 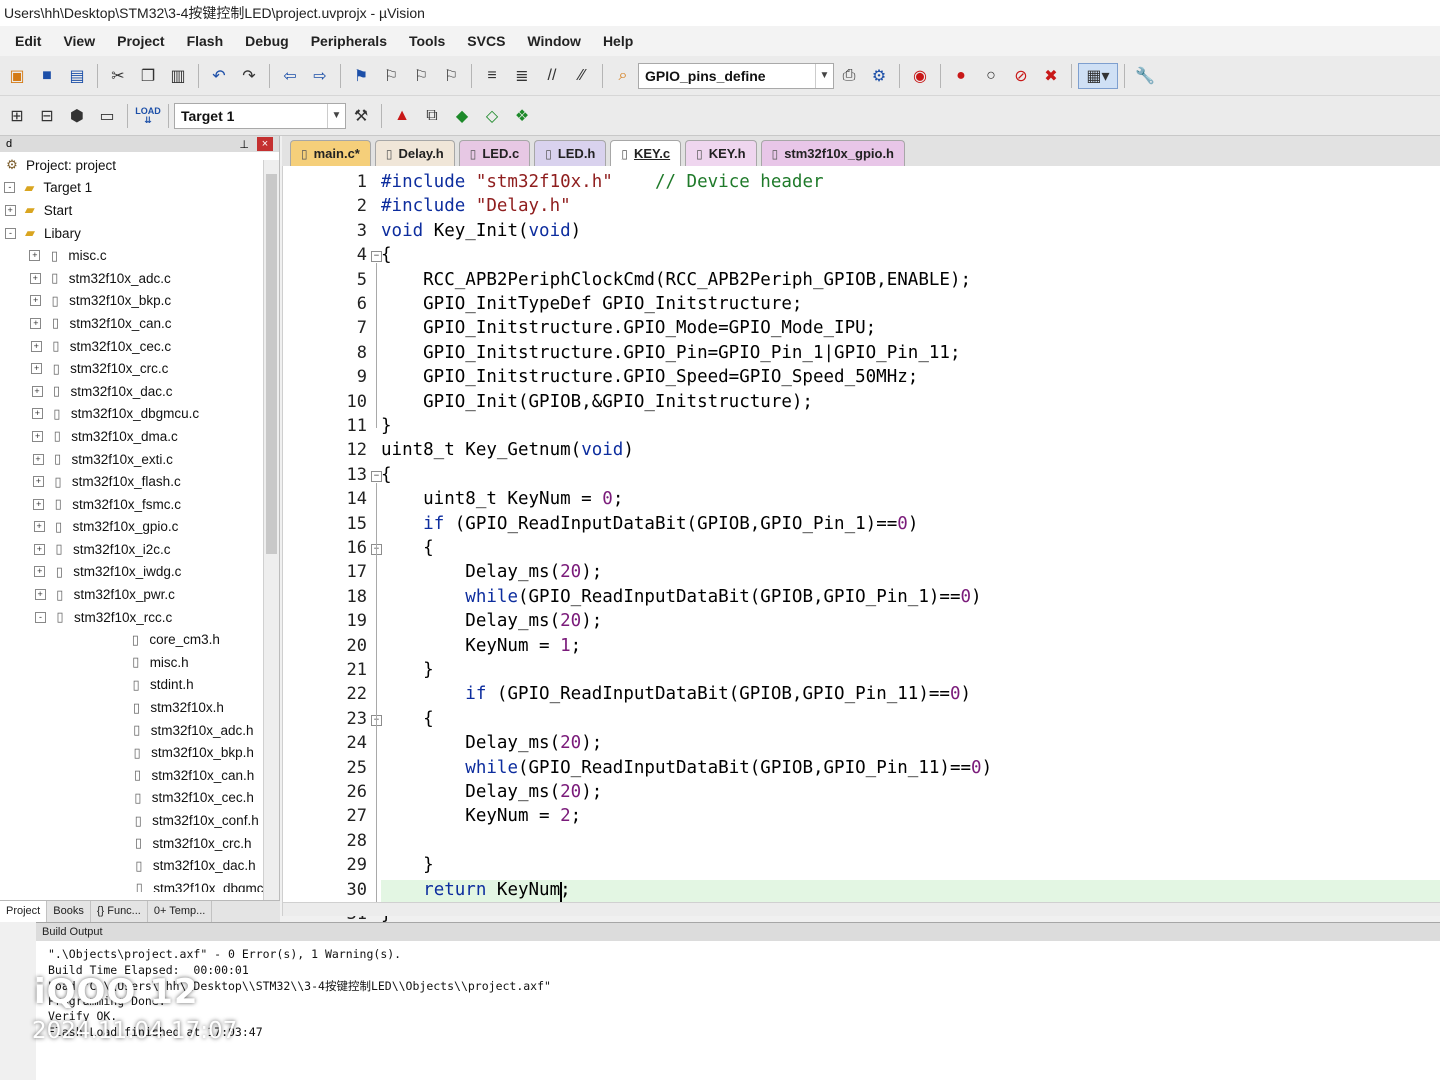 I want to click on comment-icon: //, so click(x=552, y=76).